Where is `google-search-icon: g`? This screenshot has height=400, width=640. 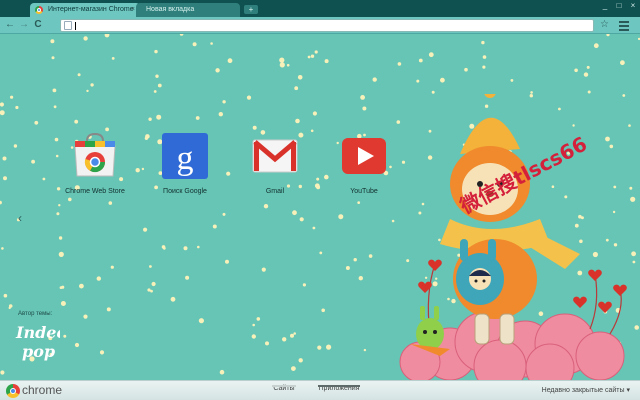 google-search-icon: g is located at coordinates (185, 156).